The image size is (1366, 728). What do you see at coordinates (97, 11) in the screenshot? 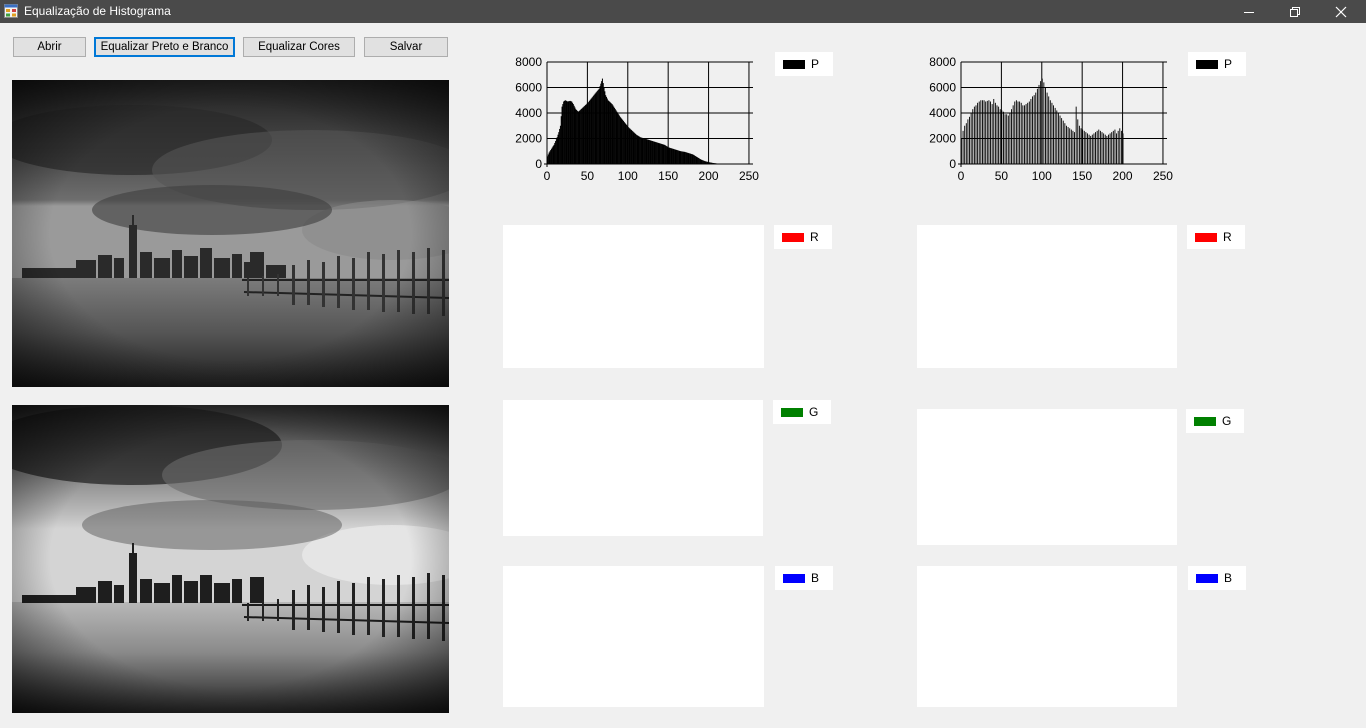
I see `window-title: Equalização de Histograma` at bounding box center [97, 11].